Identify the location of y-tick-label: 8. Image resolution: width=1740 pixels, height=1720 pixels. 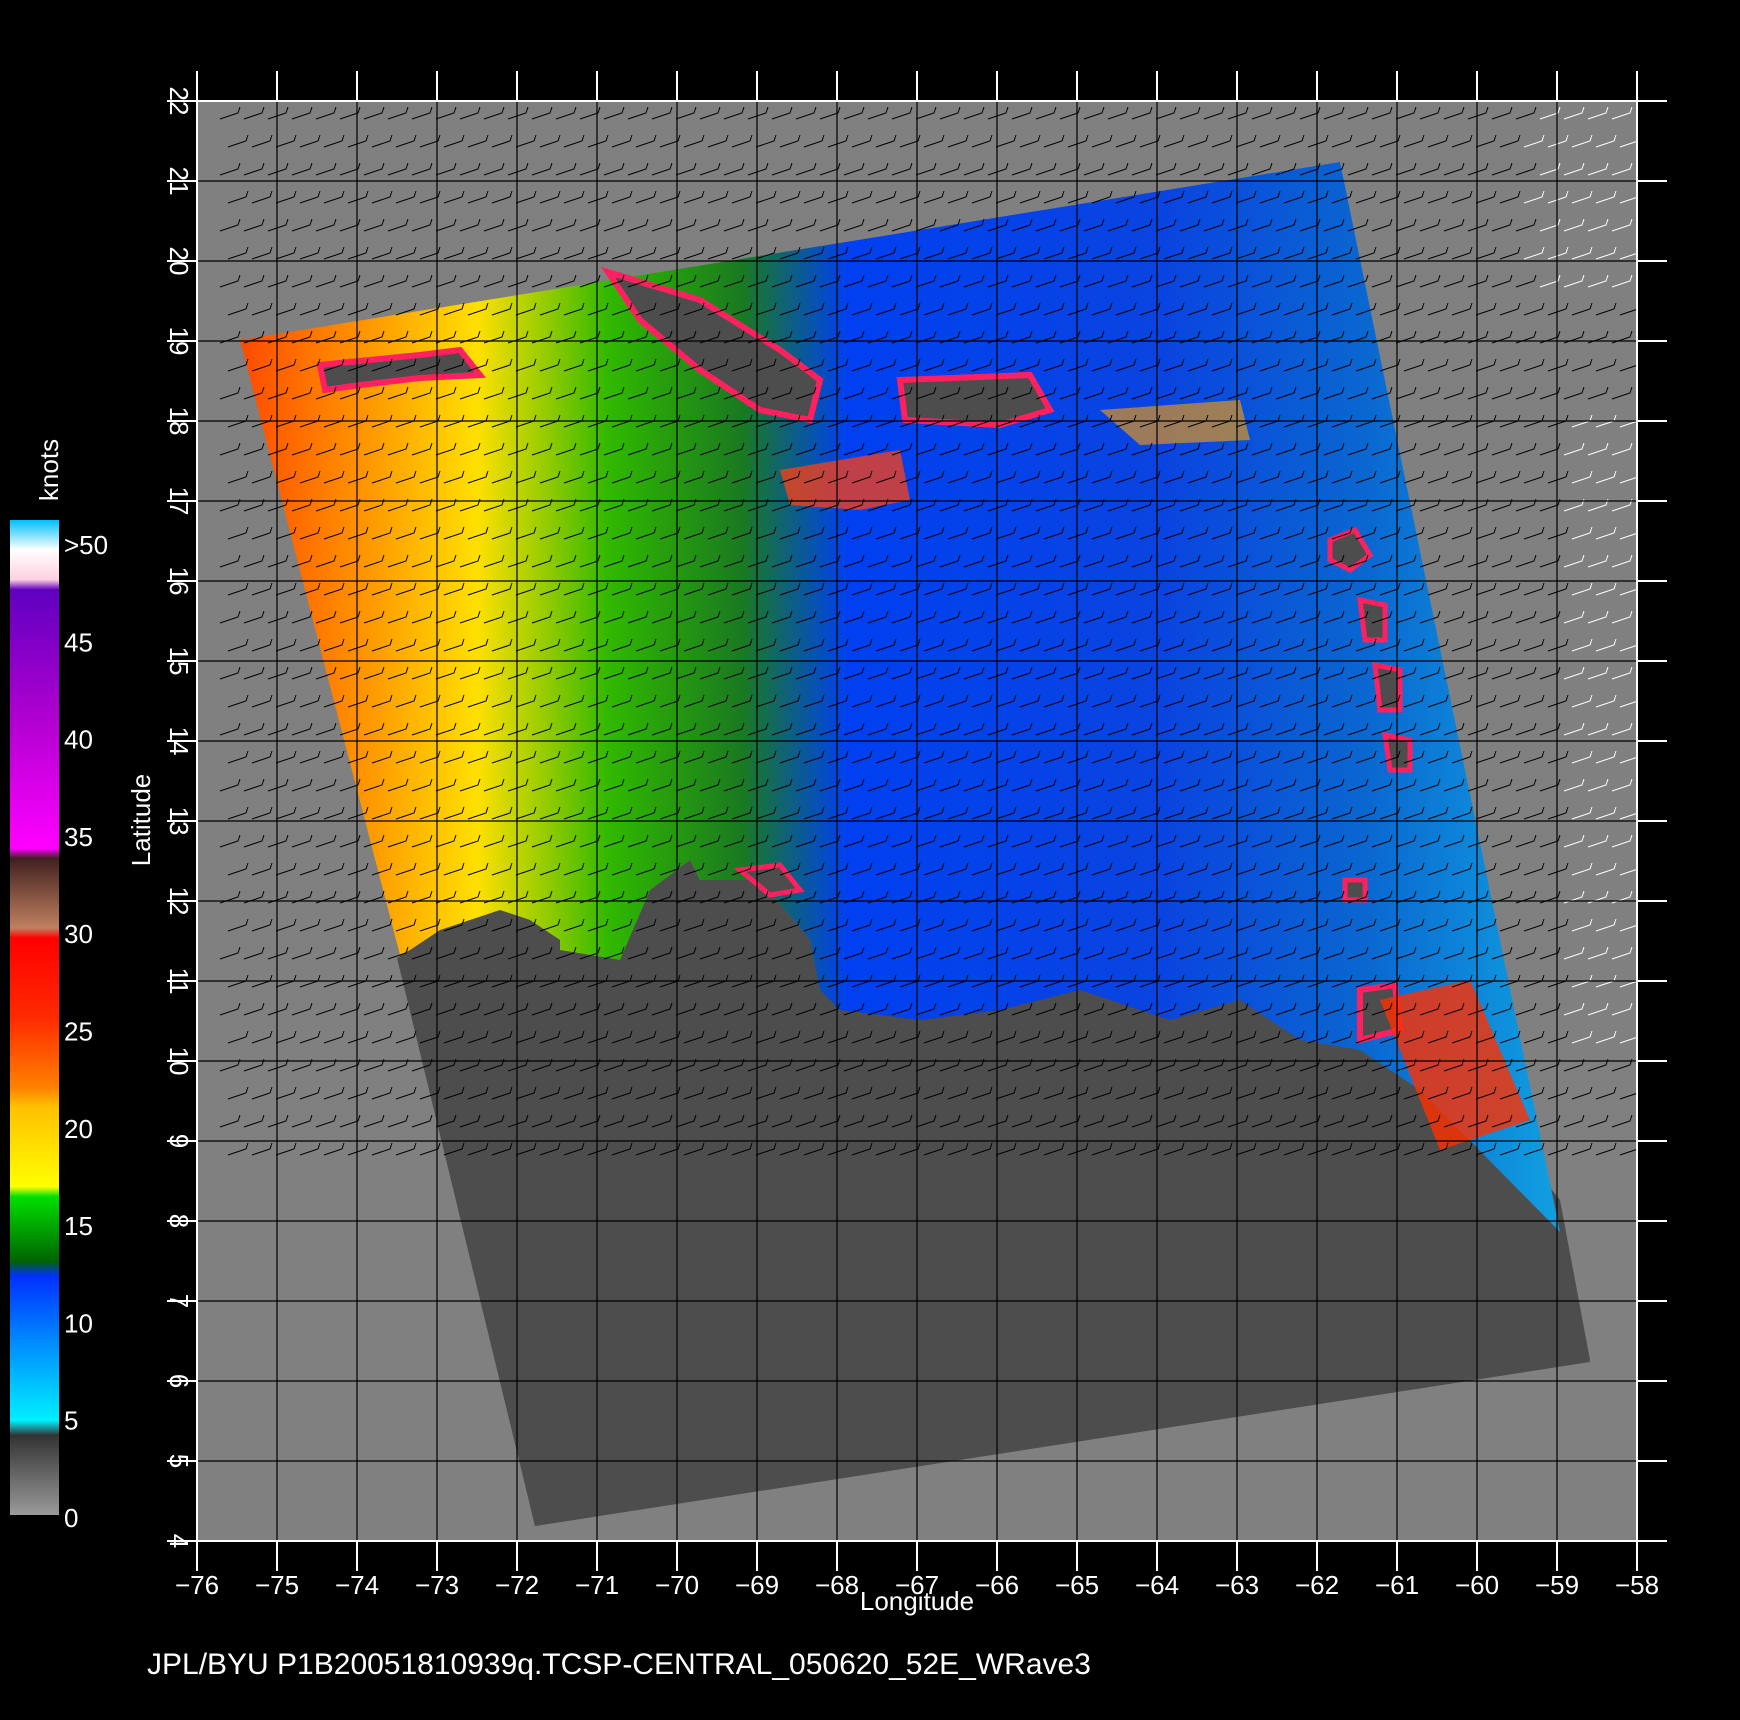
(179, 1221).